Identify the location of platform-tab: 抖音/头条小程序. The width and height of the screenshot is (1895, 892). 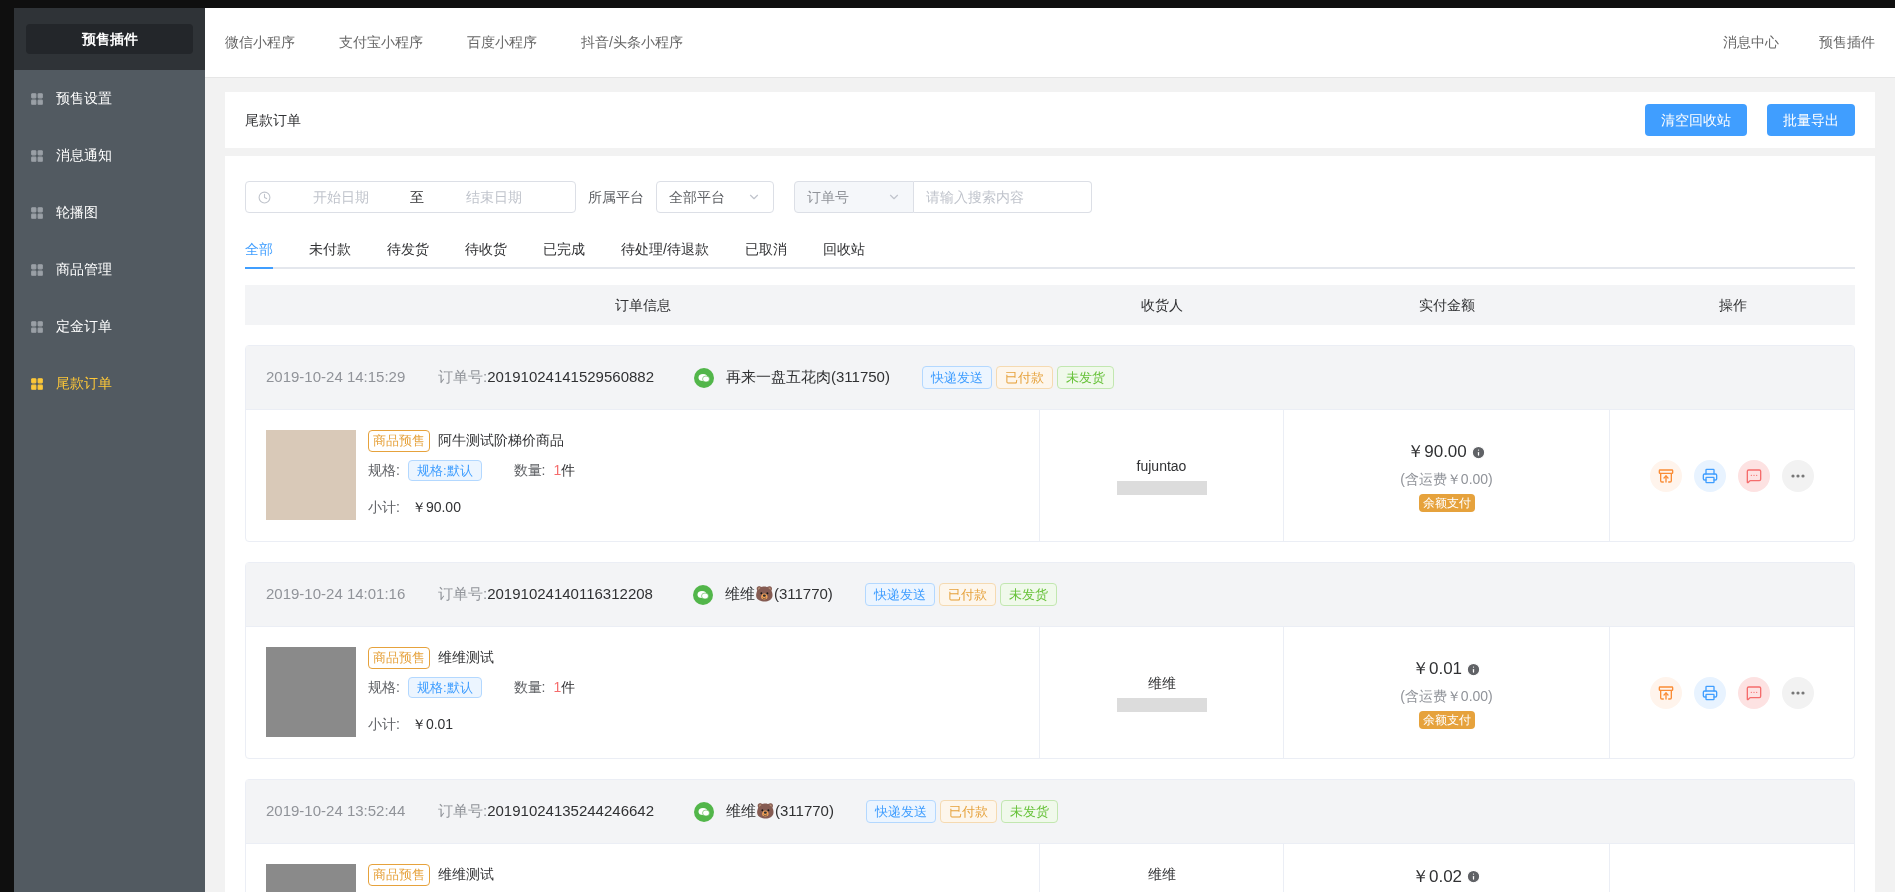
(632, 42).